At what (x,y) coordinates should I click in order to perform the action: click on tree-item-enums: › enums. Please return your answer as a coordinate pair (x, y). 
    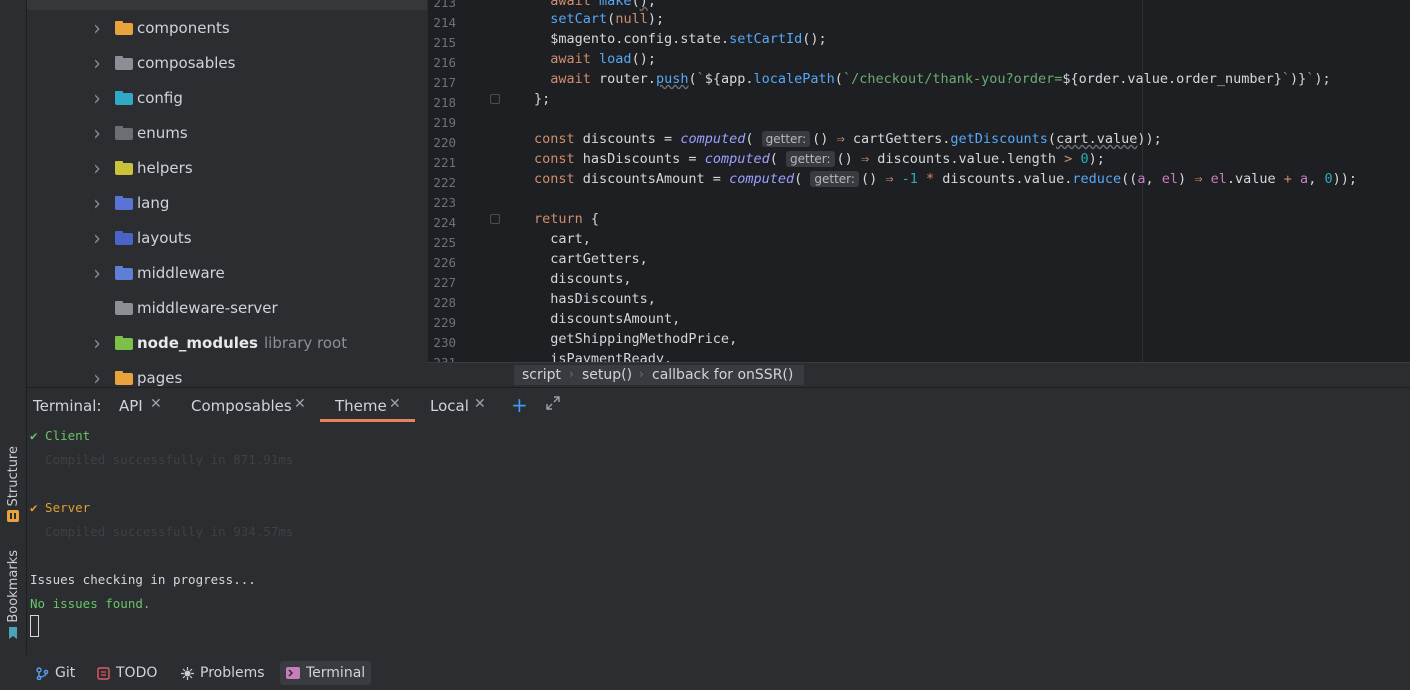
    Looking at the image, I should click on (227, 132).